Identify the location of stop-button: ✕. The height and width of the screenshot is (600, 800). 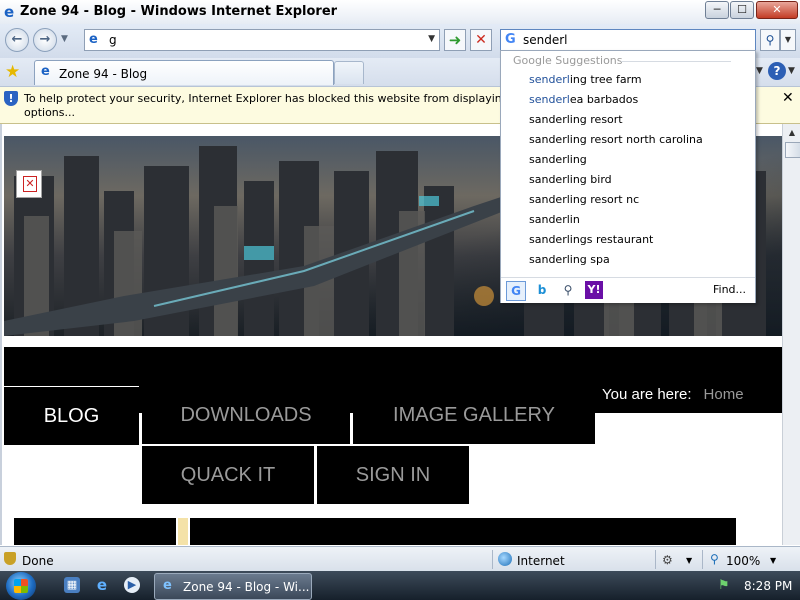
(481, 40).